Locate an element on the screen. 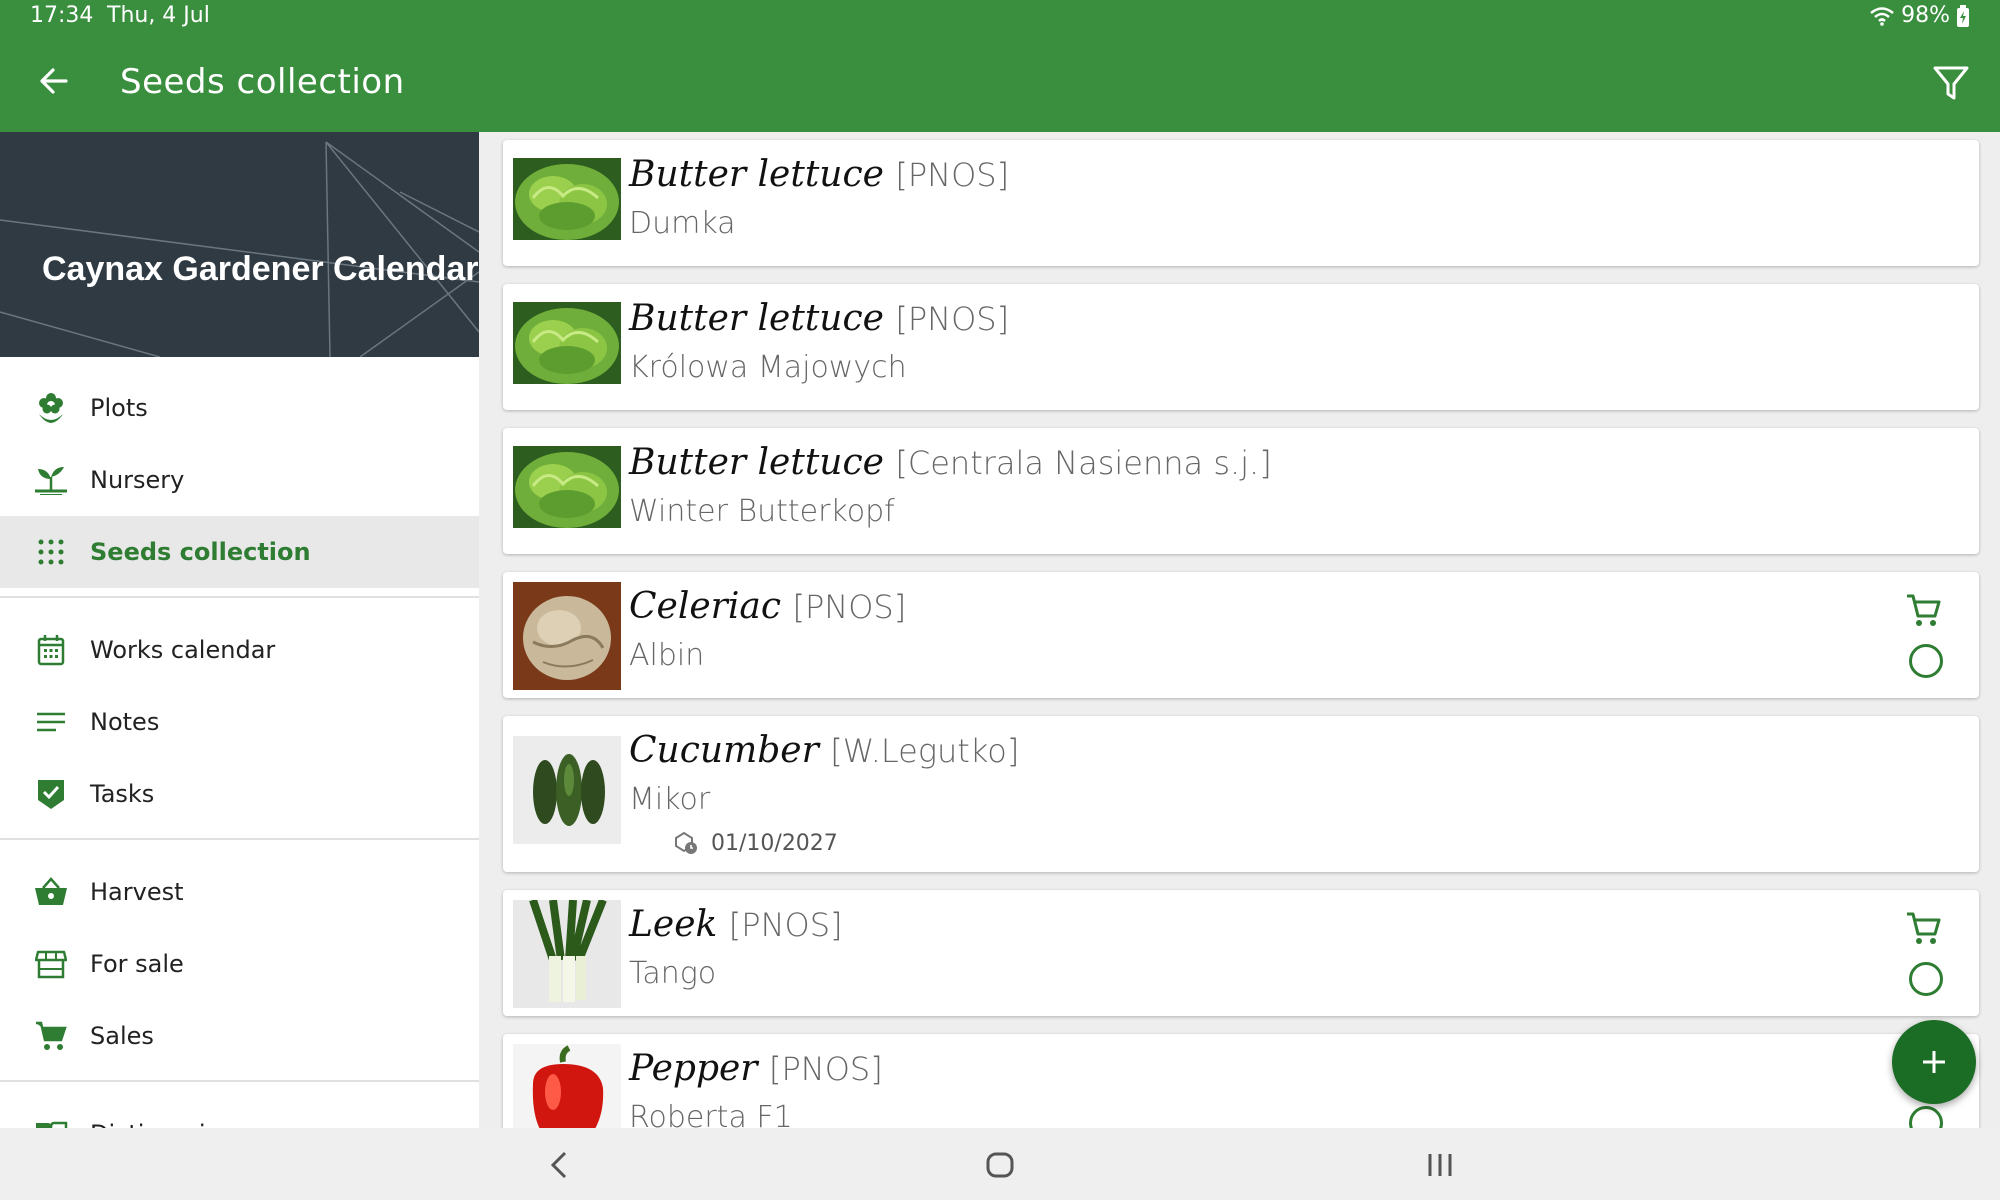  status-time: 17:34 is located at coordinates (62, 15).